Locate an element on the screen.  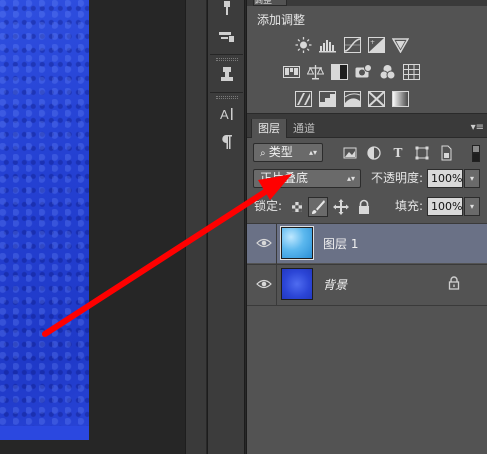
character-panel-icon: A is located at coordinates (227, 116).